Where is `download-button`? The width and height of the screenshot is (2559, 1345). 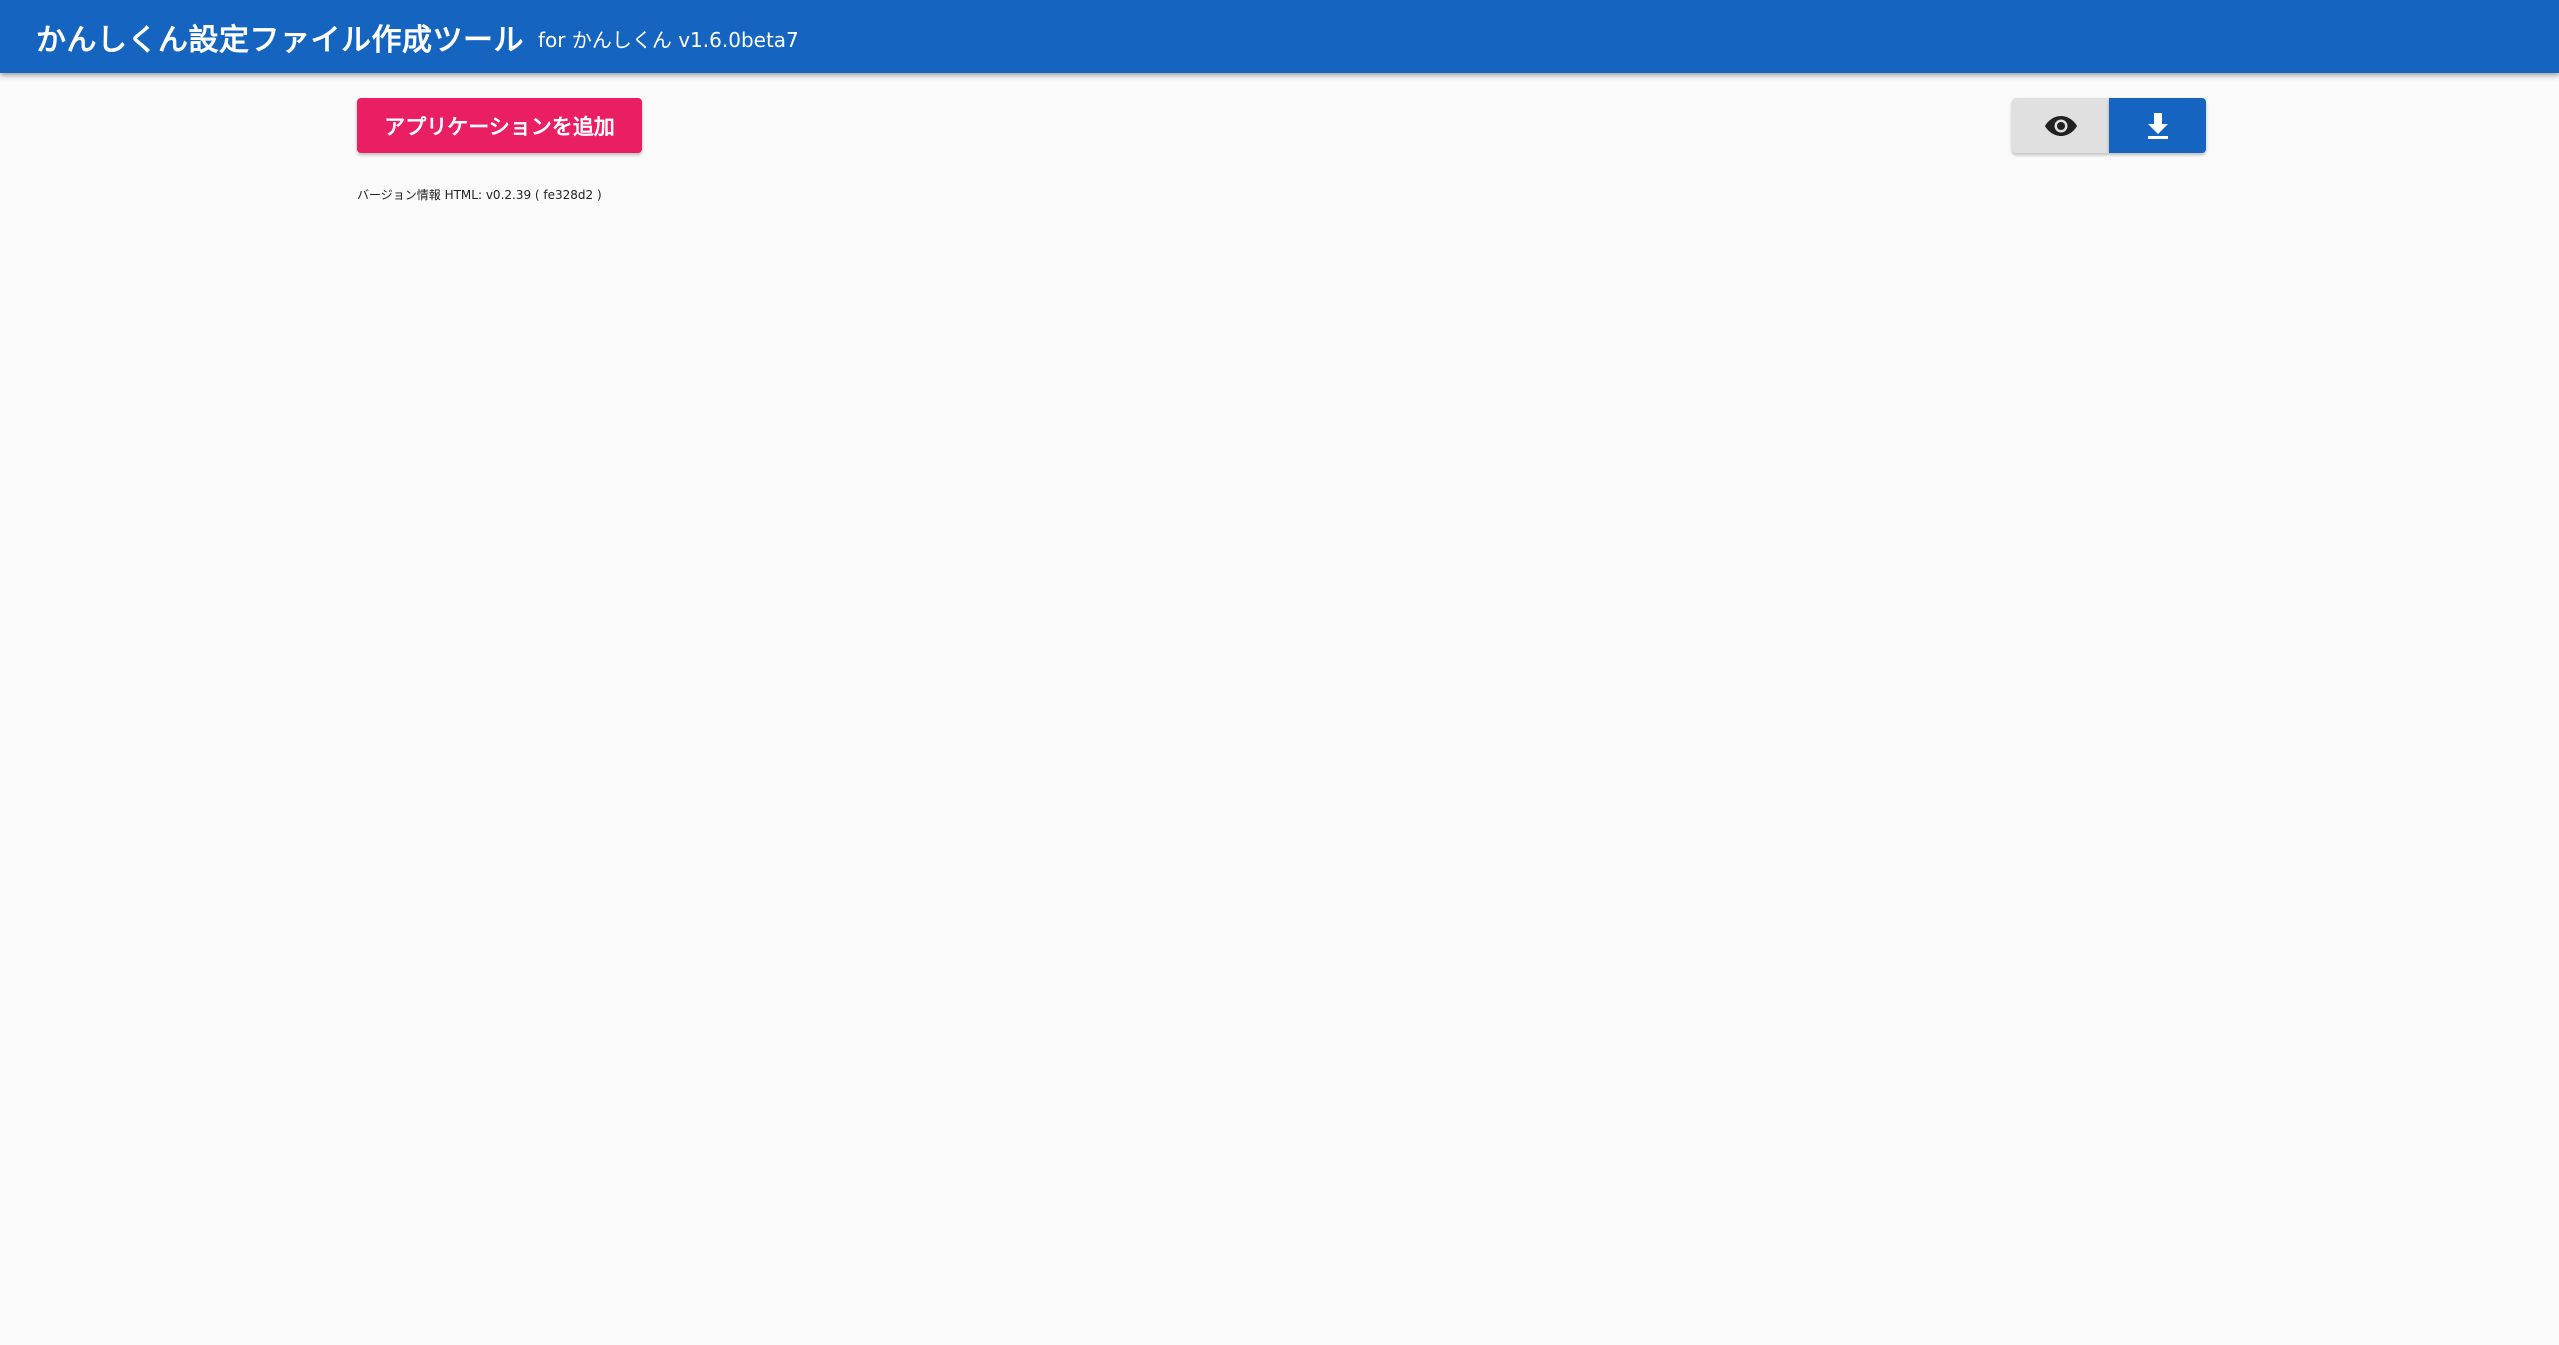
download-button is located at coordinates (2157, 125).